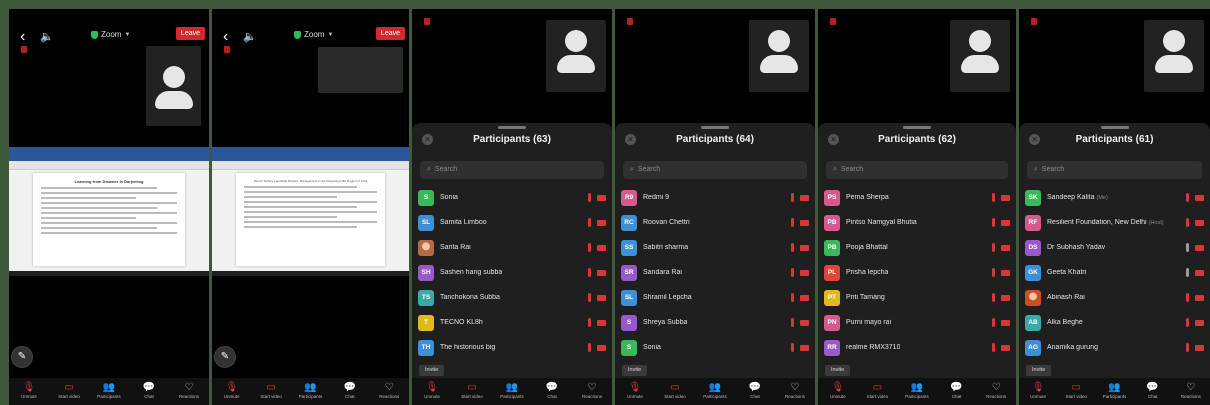 This screenshot has height=405, width=1210. What do you see at coordinates (1114, 347) in the screenshot?
I see `participant-row: AG Anamika gurung` at bounding box center [1114, 347].